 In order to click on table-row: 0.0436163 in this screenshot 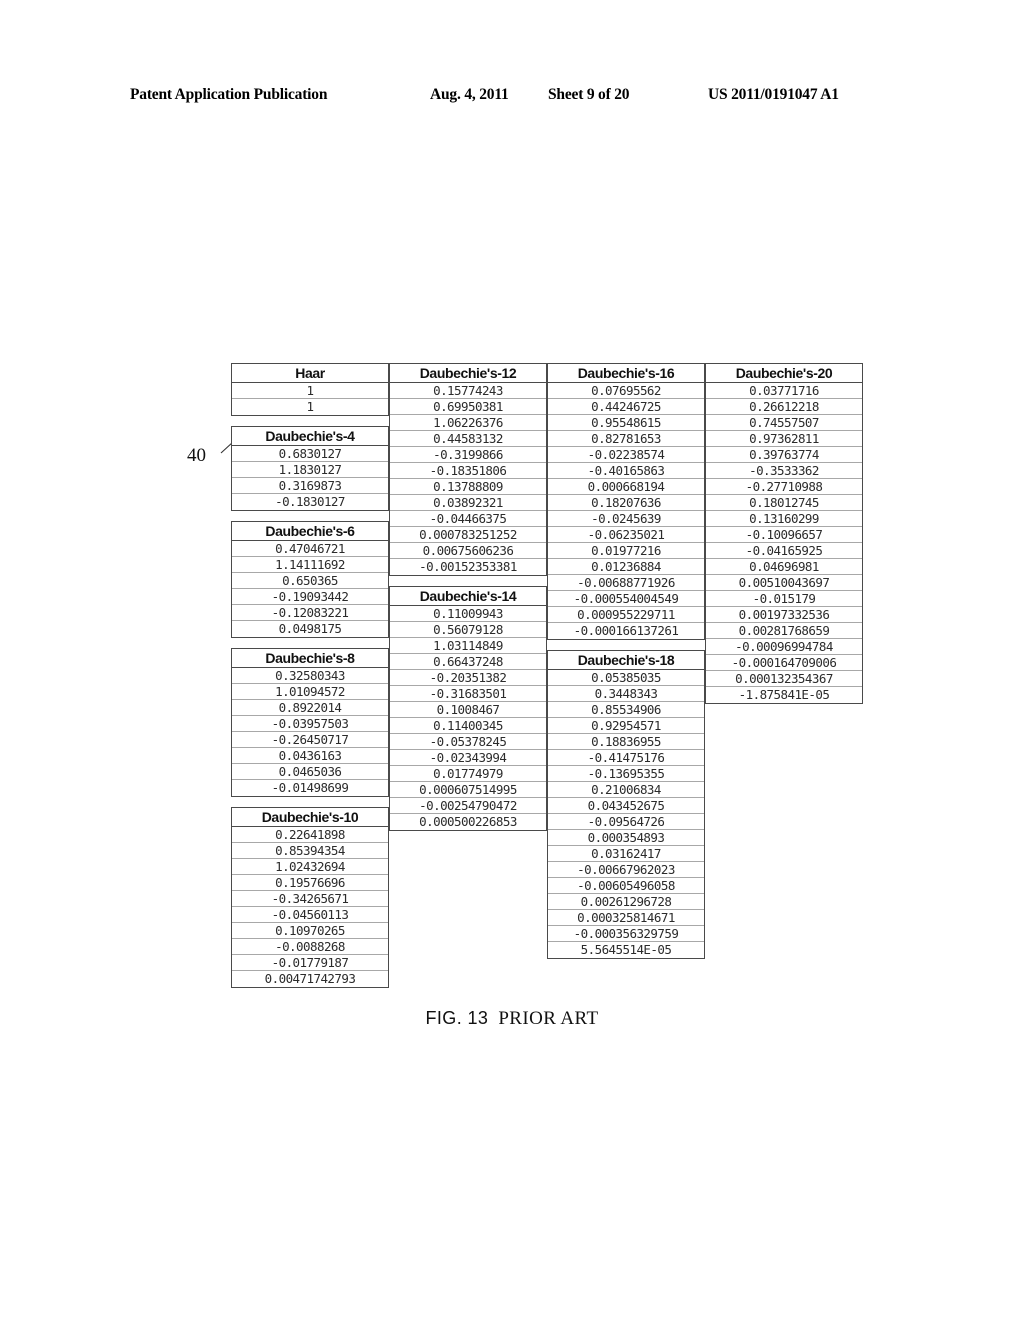, I will do `click(310, 756)`.